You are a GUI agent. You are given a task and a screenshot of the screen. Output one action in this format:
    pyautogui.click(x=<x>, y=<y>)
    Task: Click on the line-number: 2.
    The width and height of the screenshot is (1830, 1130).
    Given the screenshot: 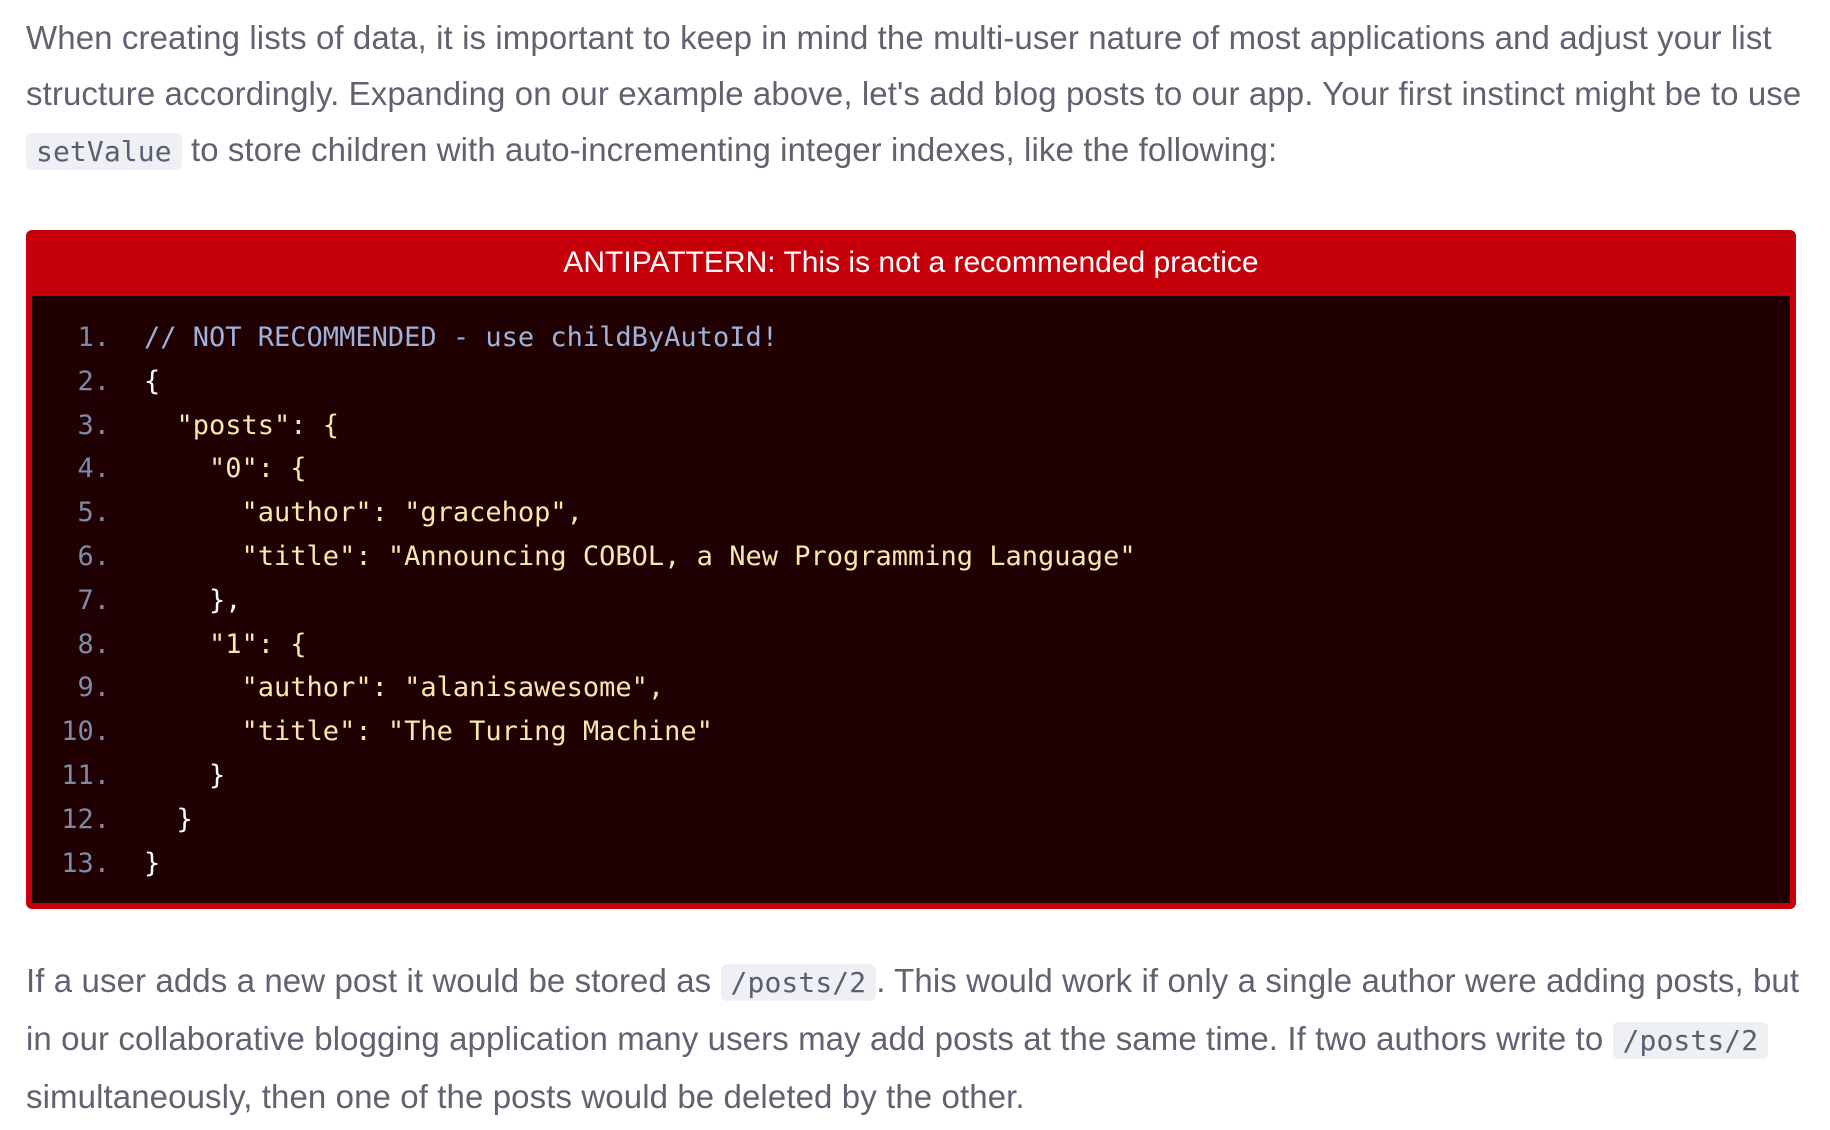 What is the action you would take?
    pyautogui.click(x=93, y=381)
    